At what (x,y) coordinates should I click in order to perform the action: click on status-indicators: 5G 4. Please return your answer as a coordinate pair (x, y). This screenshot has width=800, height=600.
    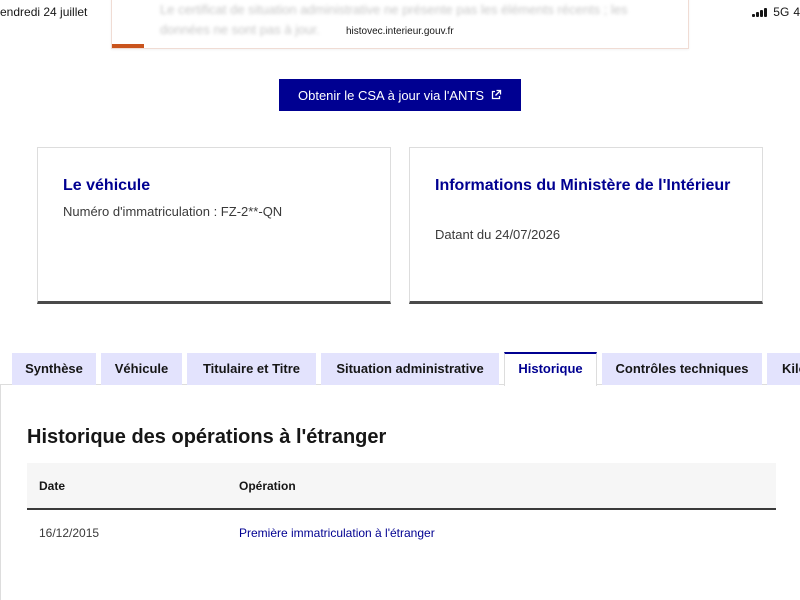
    Looking at the image, I should click on (776, 12).